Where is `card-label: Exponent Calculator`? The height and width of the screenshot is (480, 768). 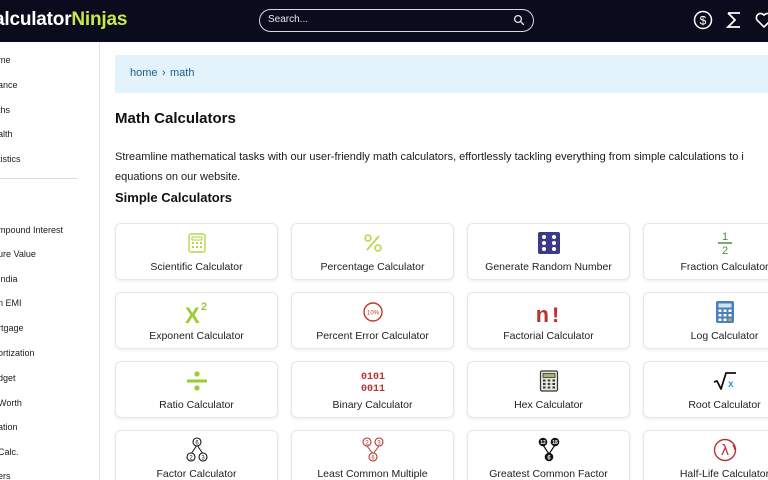
card-label: Exponent Calculator is located at coordinates (196, 336).